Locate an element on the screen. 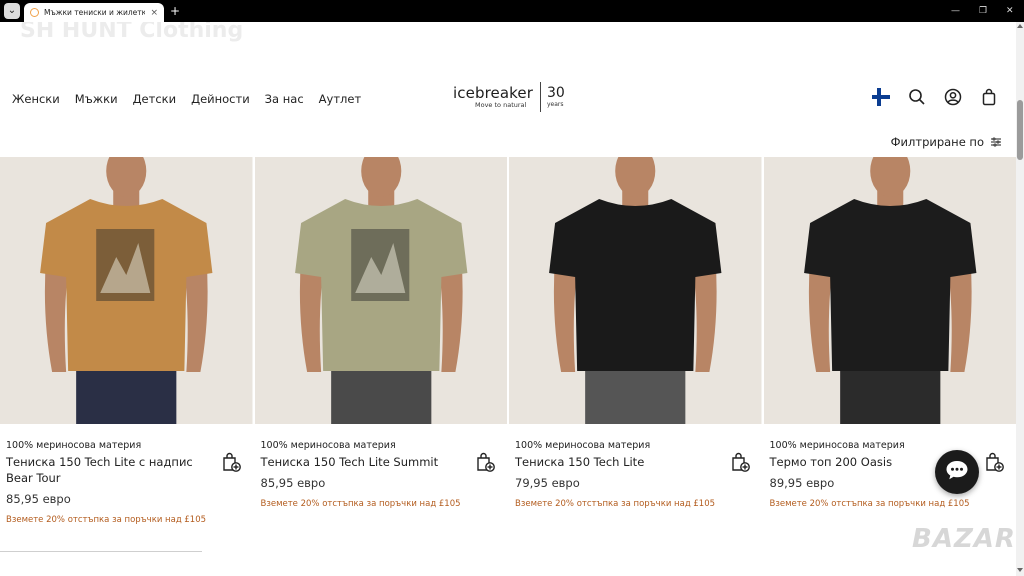  content-edge is located at coordinates (609, 550).